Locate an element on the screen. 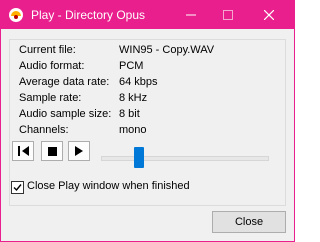 This screenshot has width=320, height=242. maximize-button is located at coordinates (228, 15).